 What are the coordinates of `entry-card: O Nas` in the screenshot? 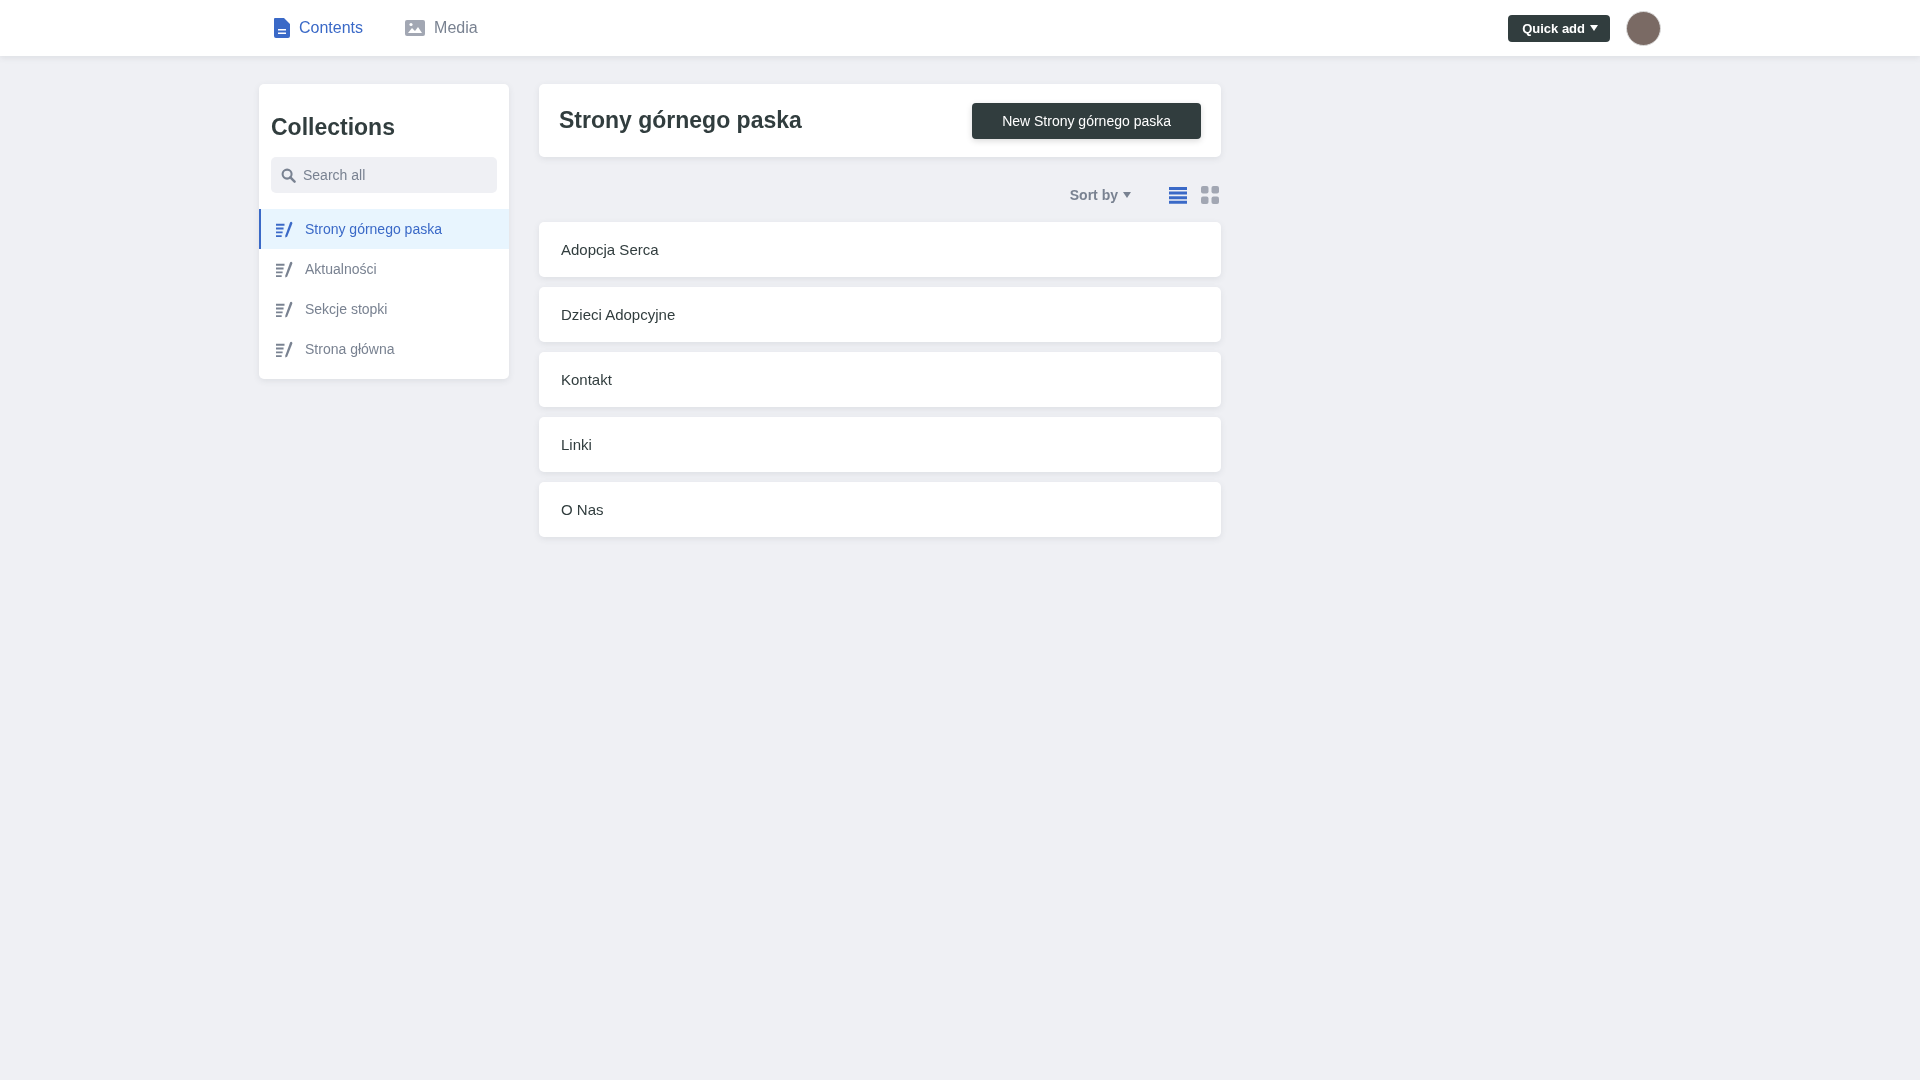 It's located at (880, 509).